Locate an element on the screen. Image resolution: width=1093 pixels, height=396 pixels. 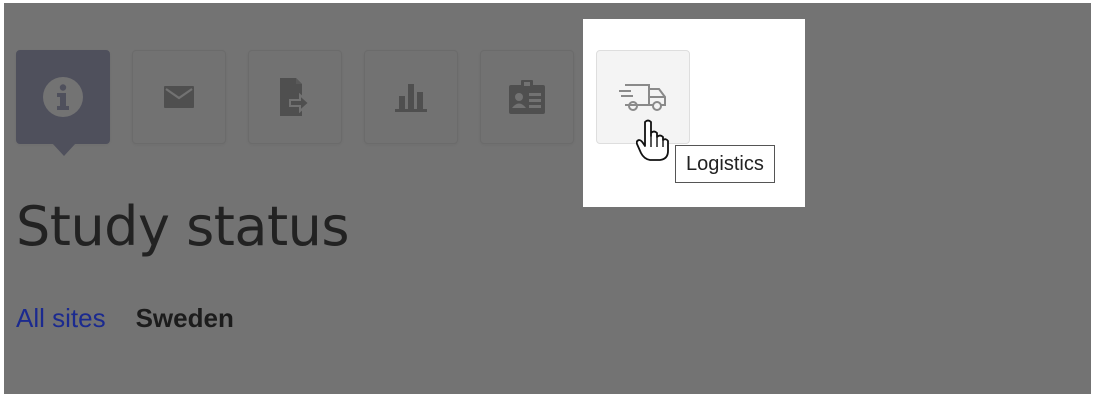
file-export-icon is located at coordinates (295, 97).